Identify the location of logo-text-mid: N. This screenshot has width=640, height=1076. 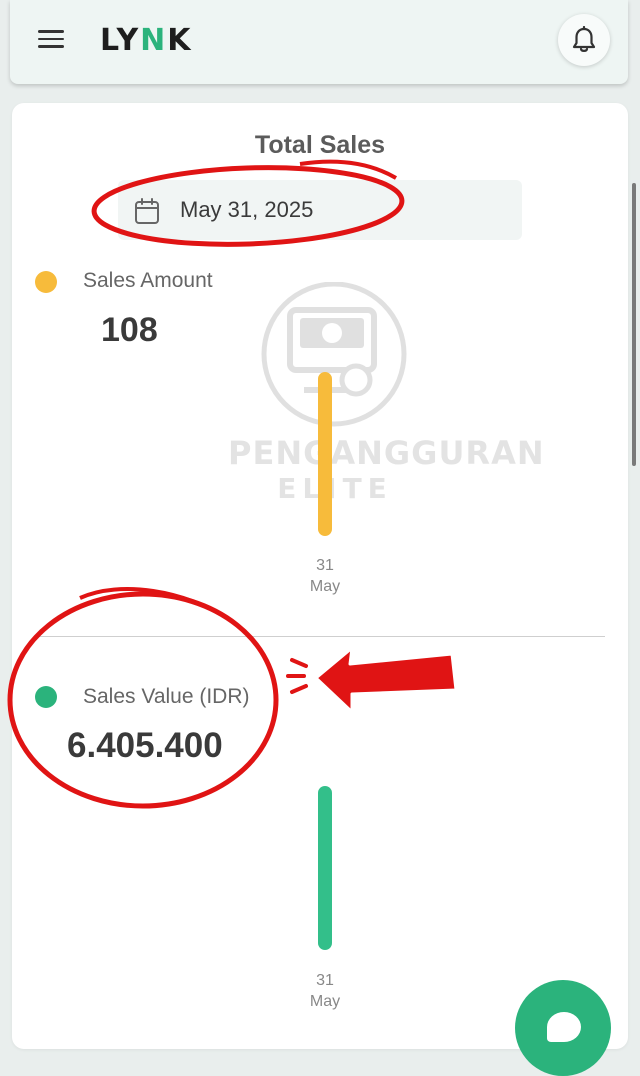
(154, 40).